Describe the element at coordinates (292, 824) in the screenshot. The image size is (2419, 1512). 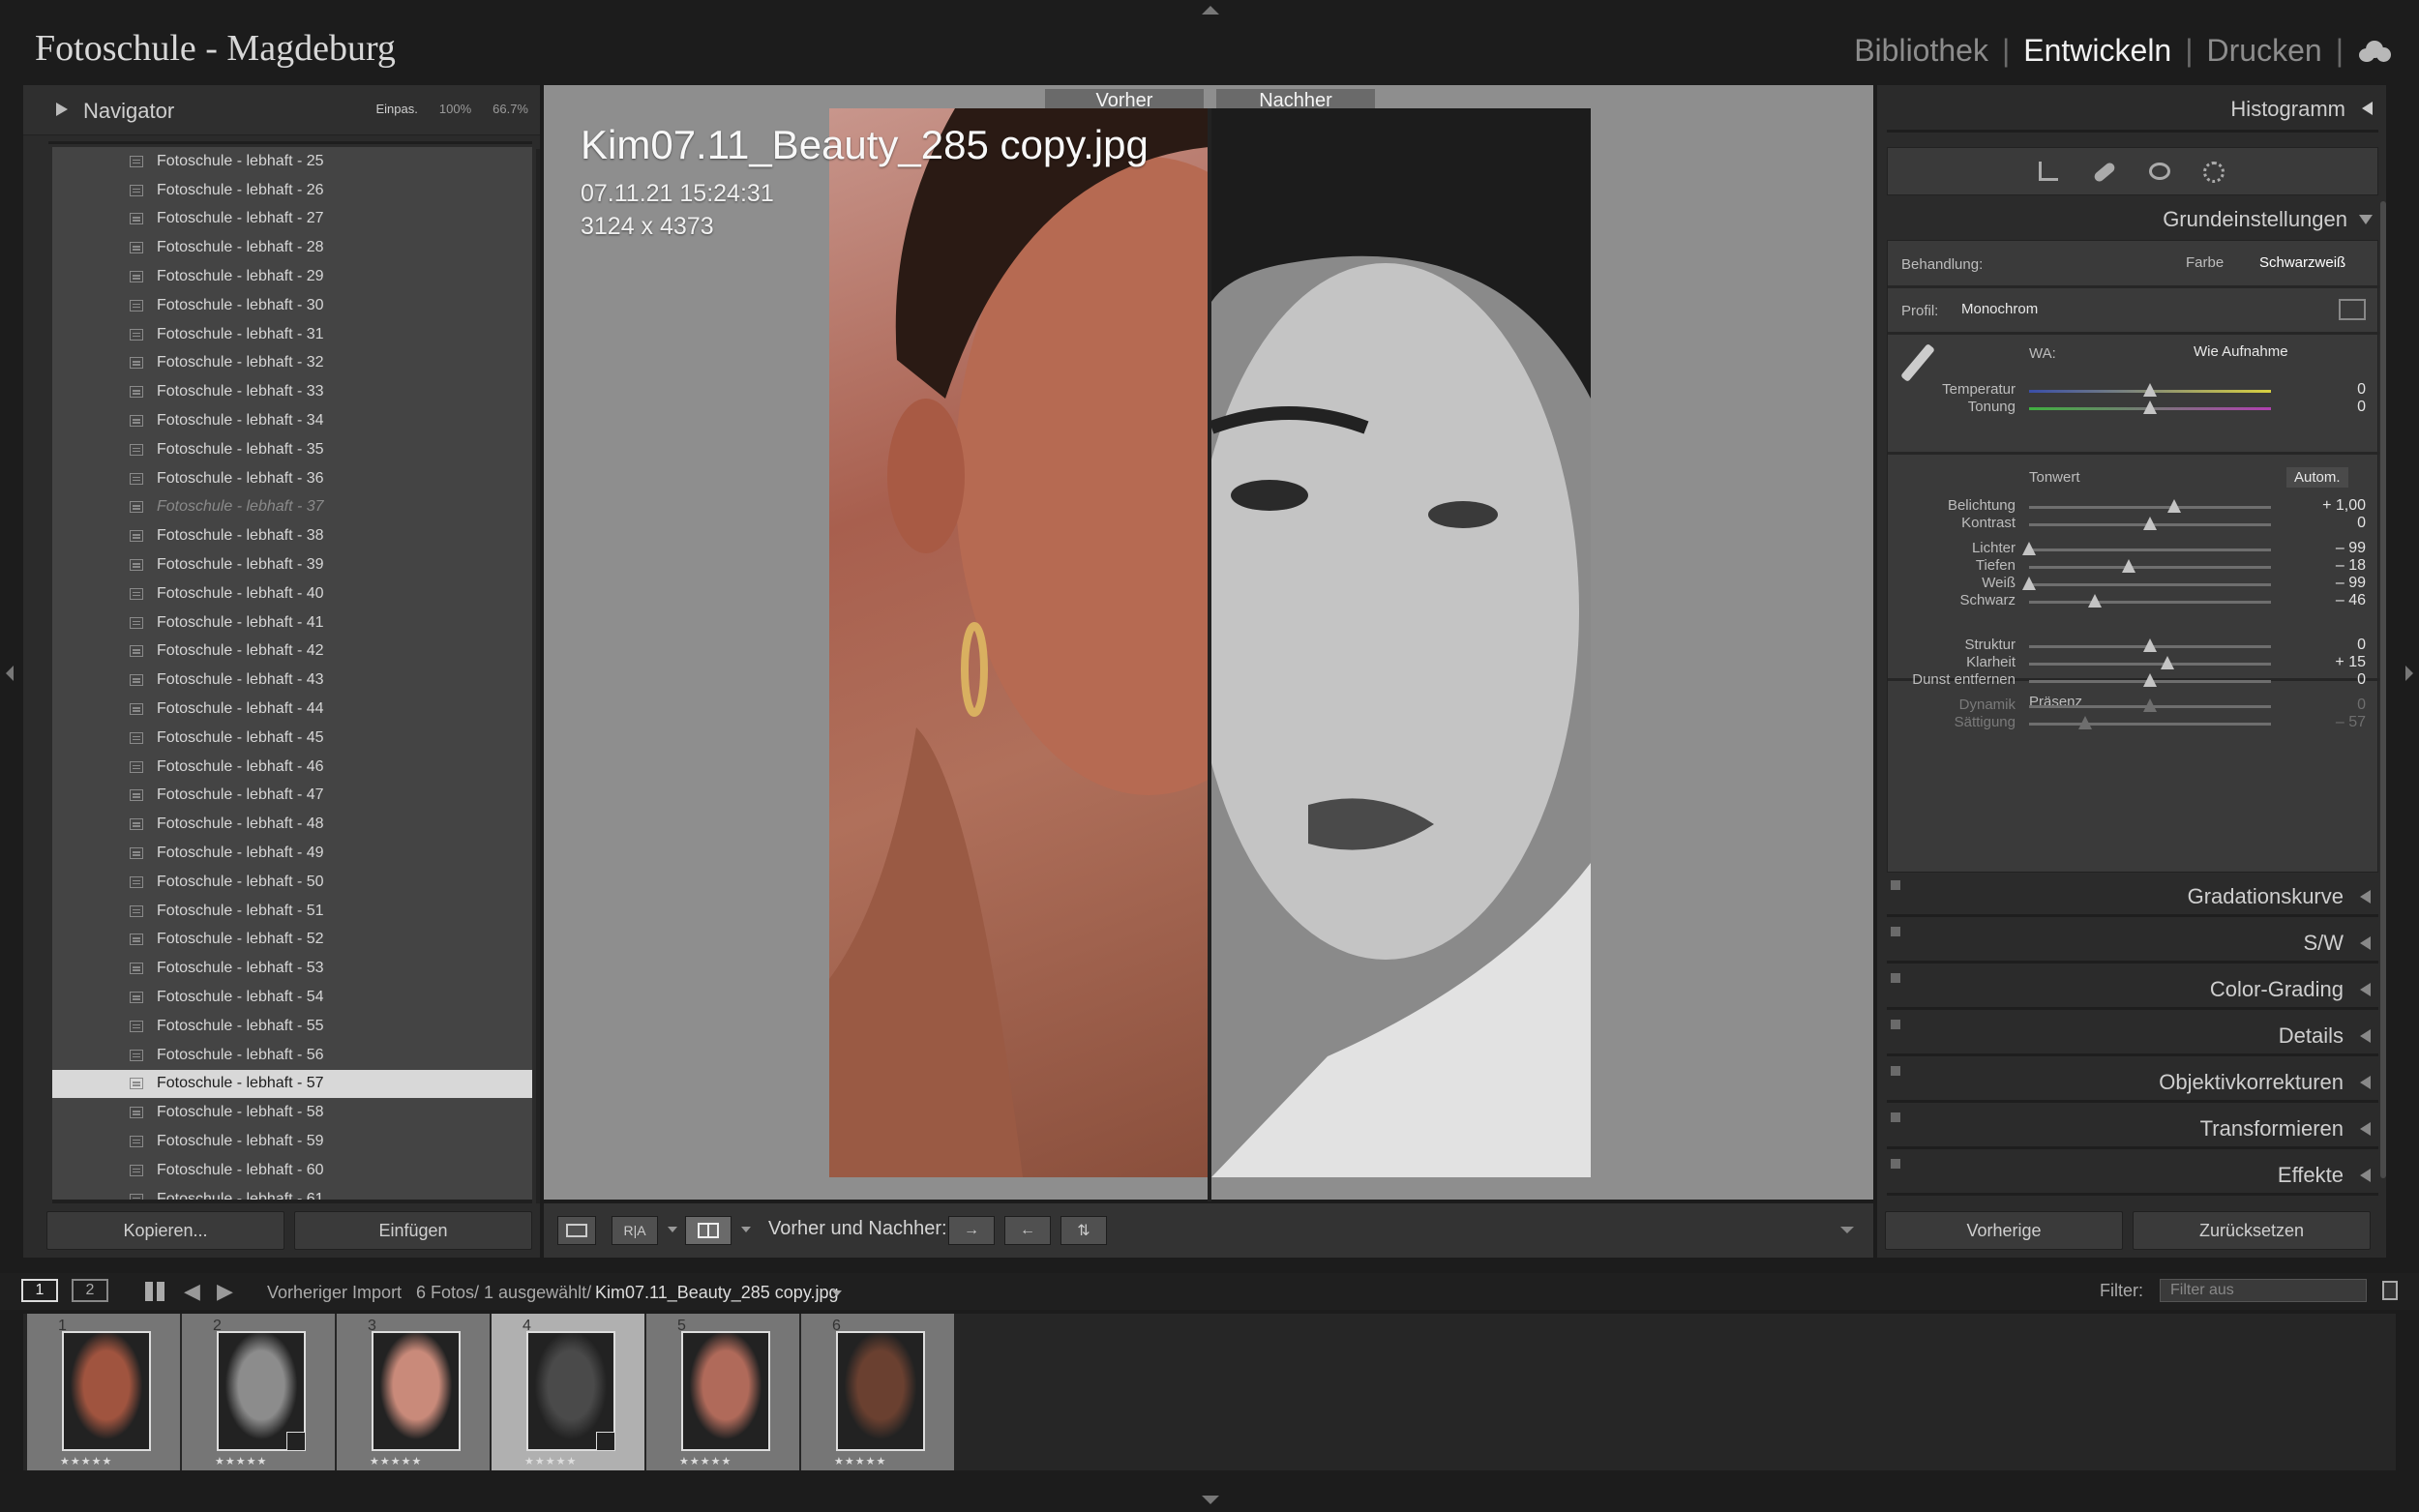
I see `preset-item: Fotoschule - lebhaft - 48` at that location.